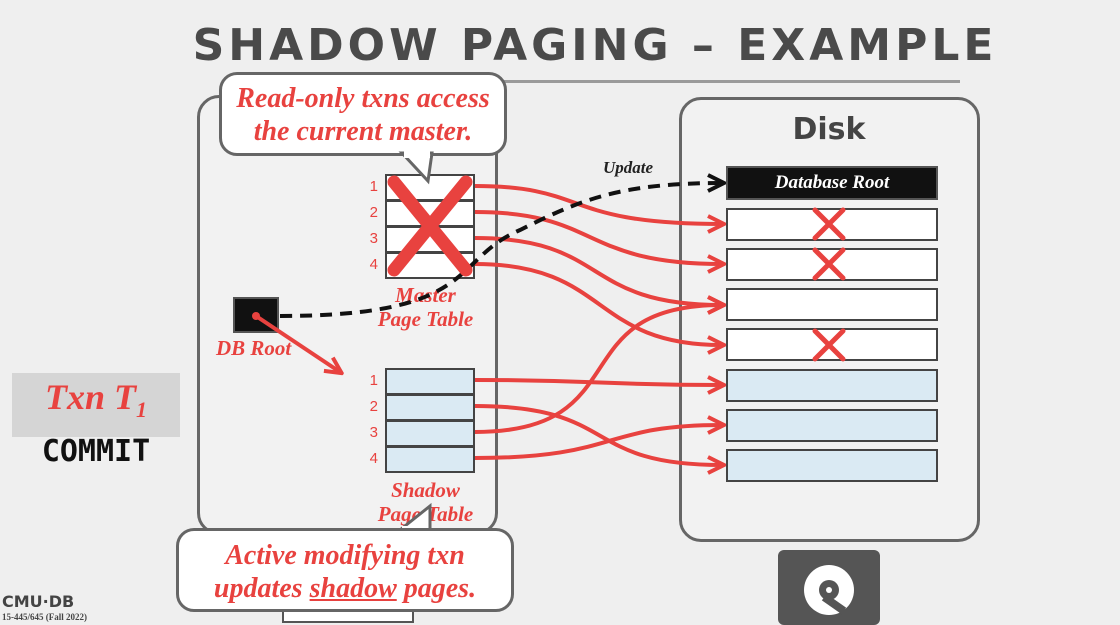 This screenshot has height=625, width=1120. I want to click on active-txn-callout-underlined: shadow, so click(353, 588).